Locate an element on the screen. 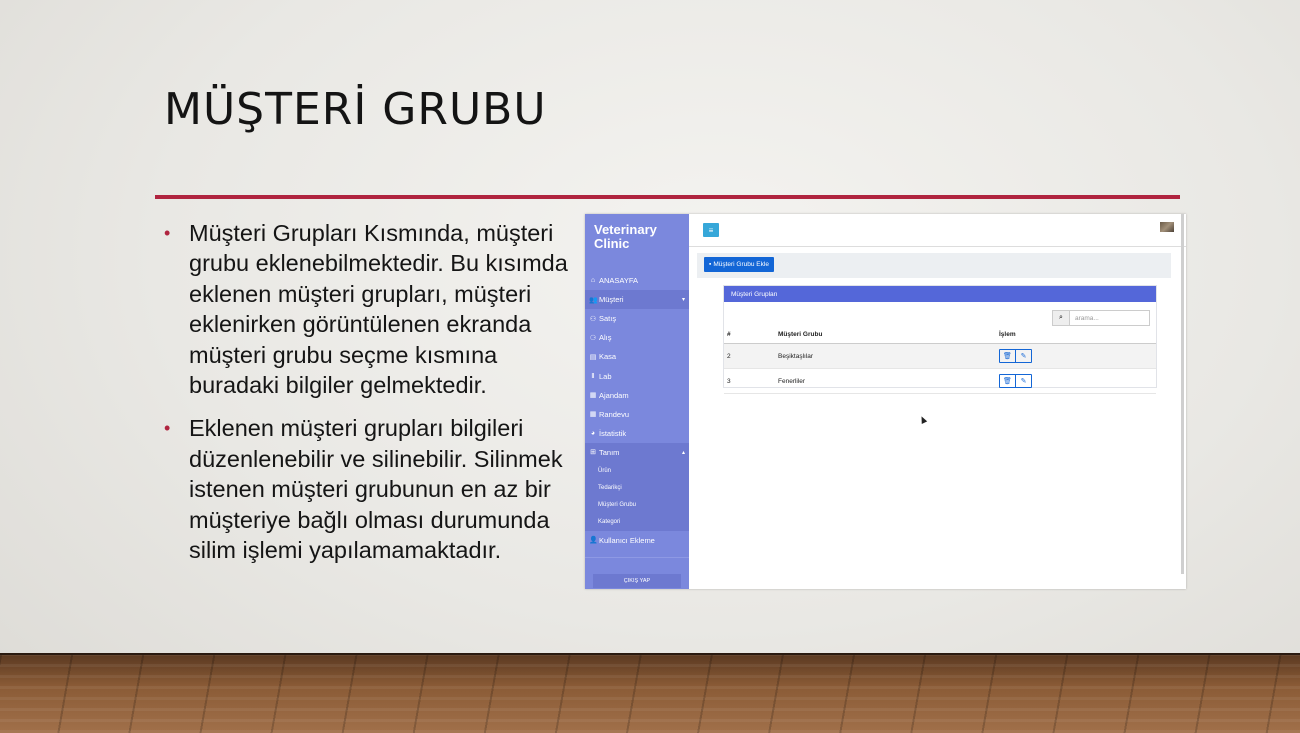 Image resolution: width=1300 pixels, height=733 pixels. row-id: 3 is located at coordinates (750, 381).